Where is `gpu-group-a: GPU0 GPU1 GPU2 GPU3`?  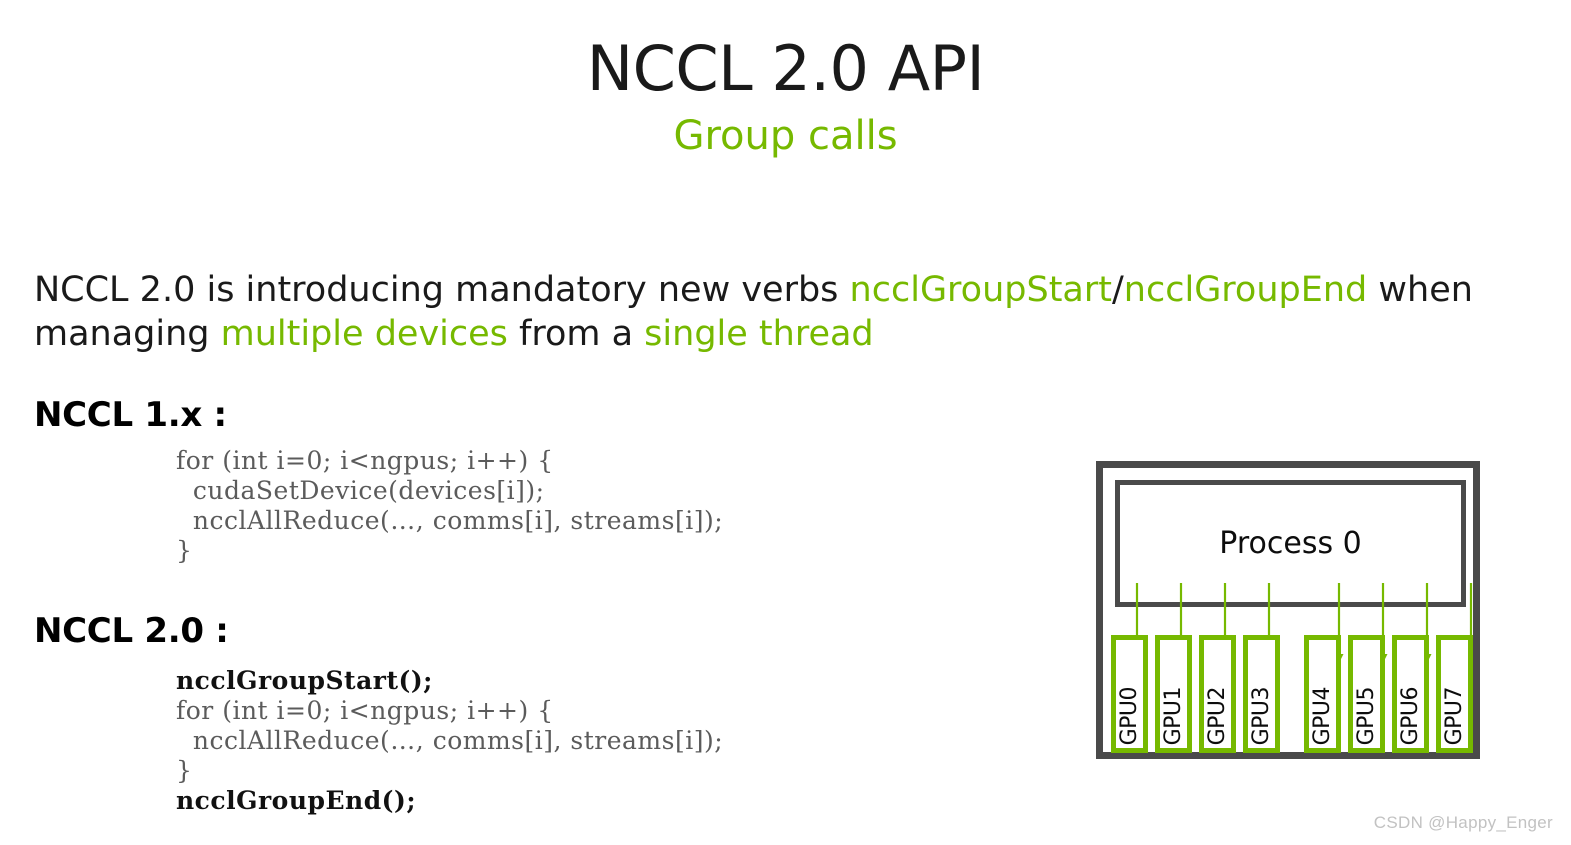 gpu-group-a: GPU0 GPU1 GPU2 GPU3 is located at coordinates (1195, 694).